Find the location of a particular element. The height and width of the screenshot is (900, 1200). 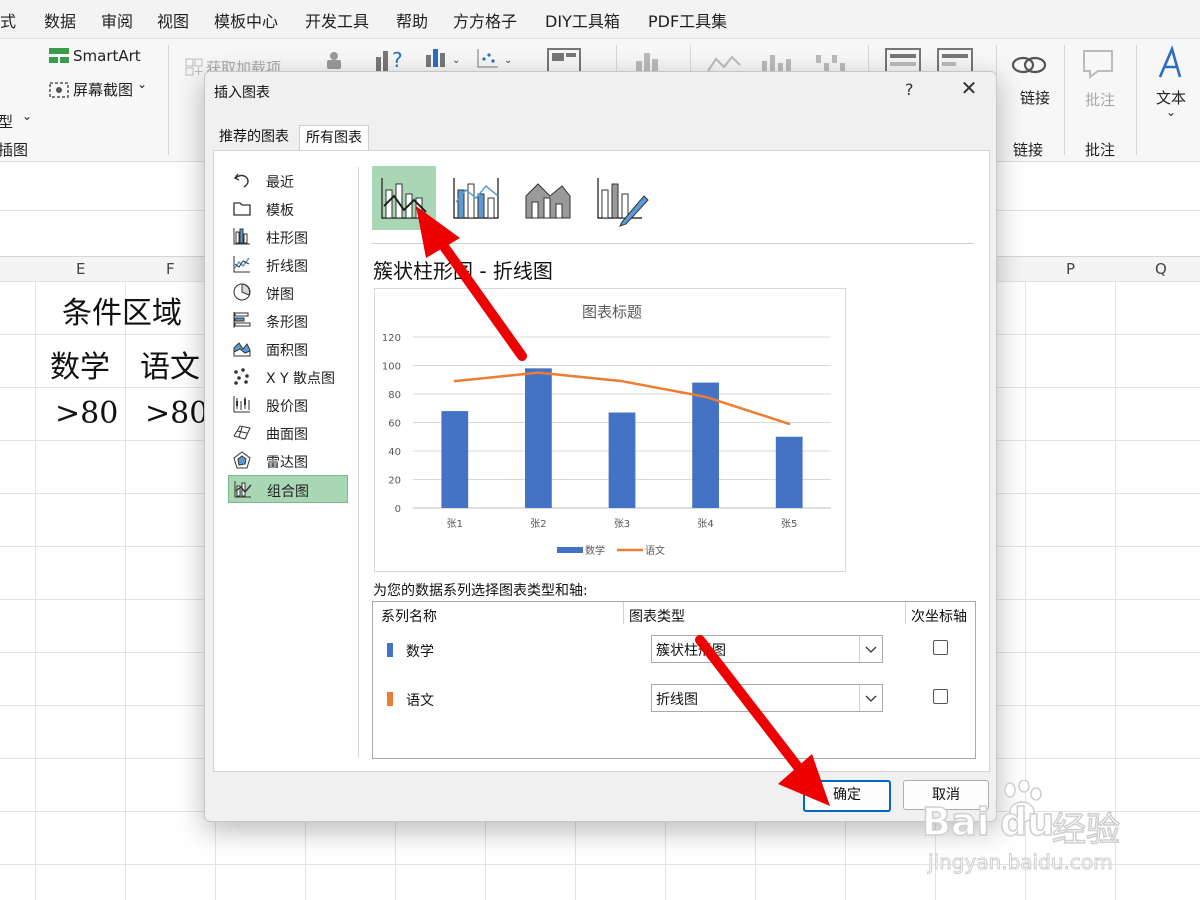

watermark-jingyan: 经验 is located at coordinates (1086, 830).